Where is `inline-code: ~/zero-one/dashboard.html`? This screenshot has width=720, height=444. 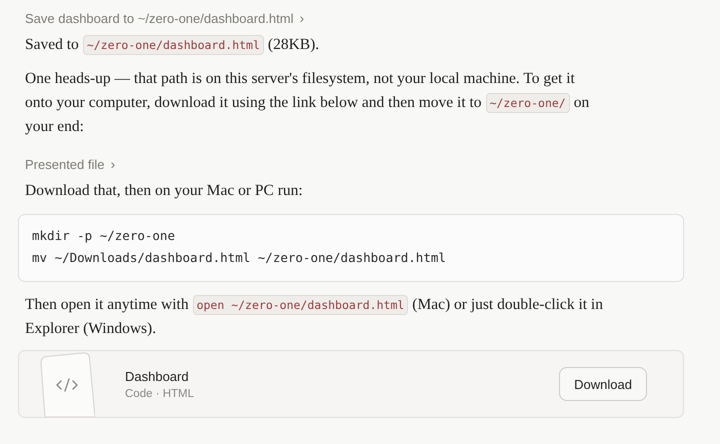
inline-code: ~/zero-one/dashboard.html is located at coordinates (173, 45).